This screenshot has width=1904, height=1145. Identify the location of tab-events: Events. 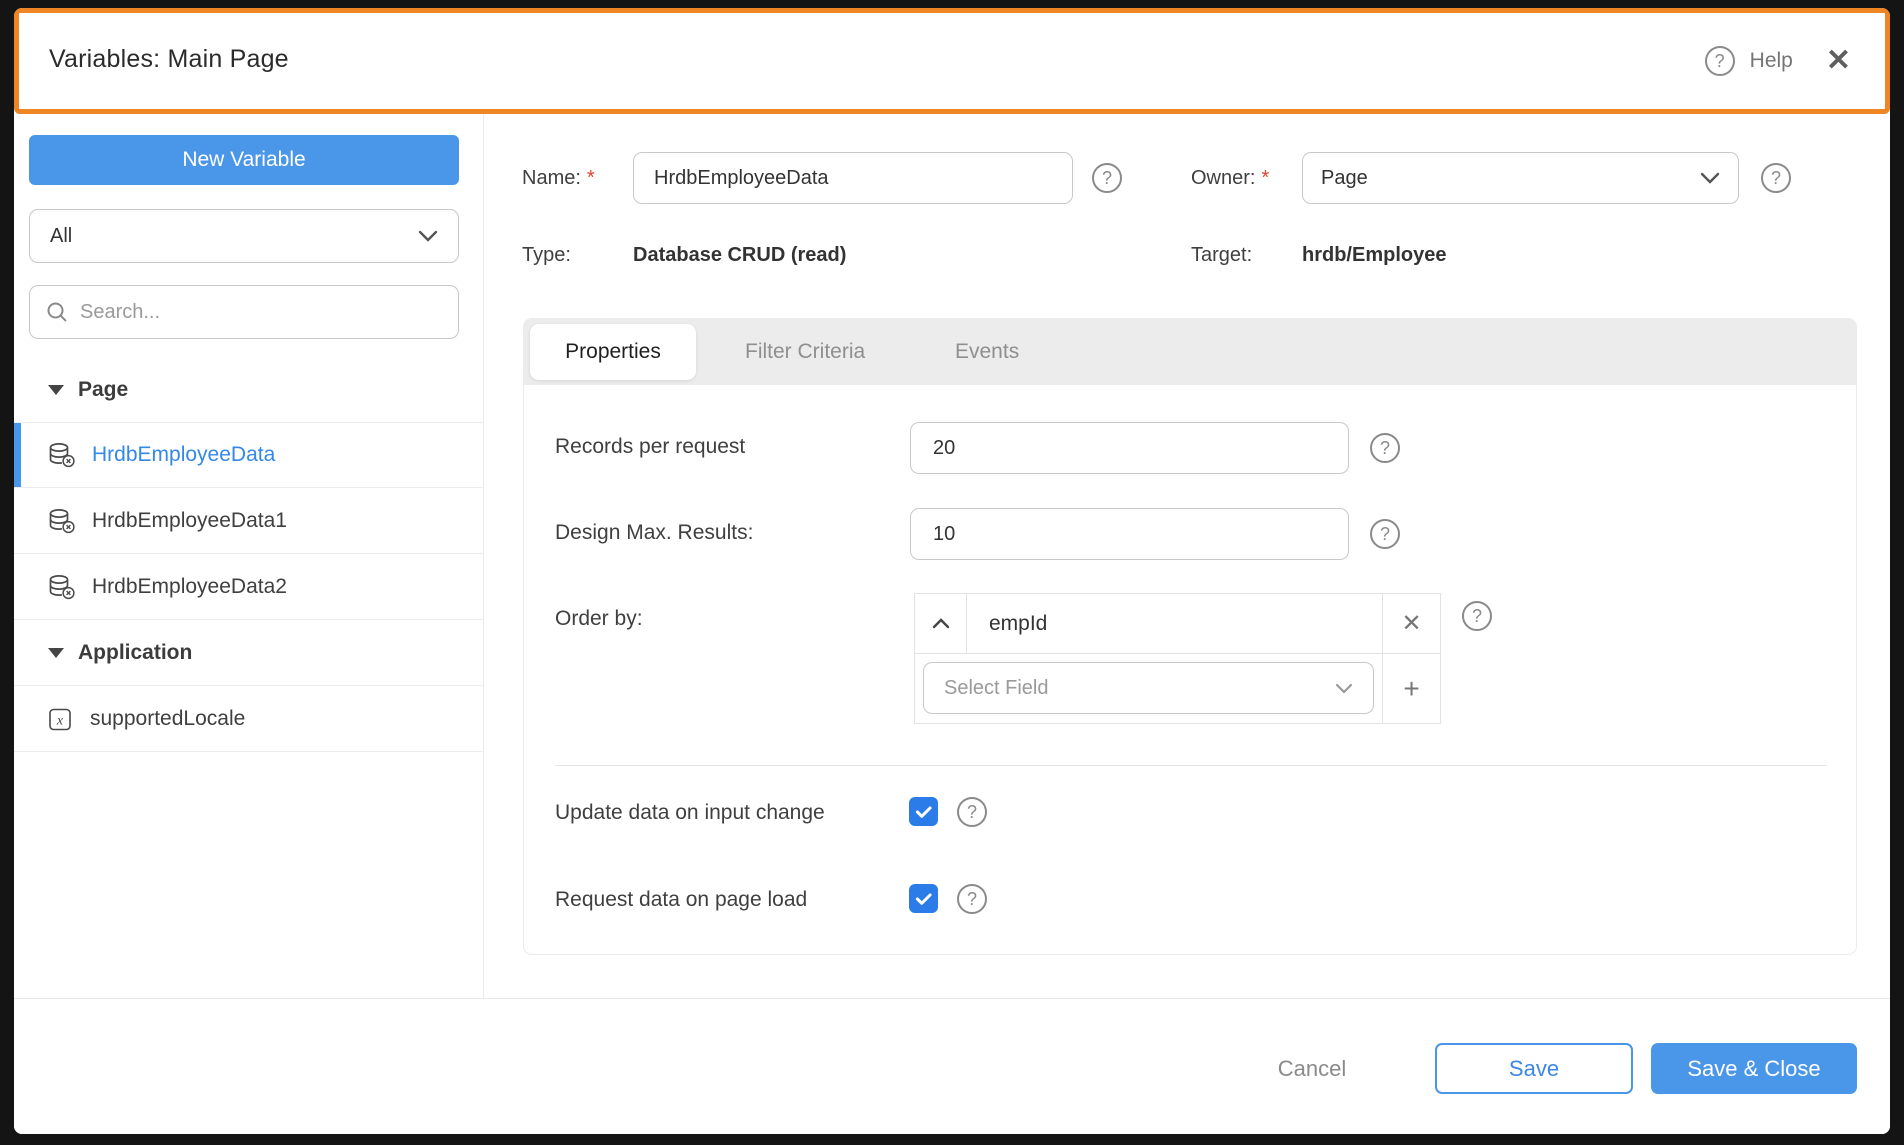
(987, 351).